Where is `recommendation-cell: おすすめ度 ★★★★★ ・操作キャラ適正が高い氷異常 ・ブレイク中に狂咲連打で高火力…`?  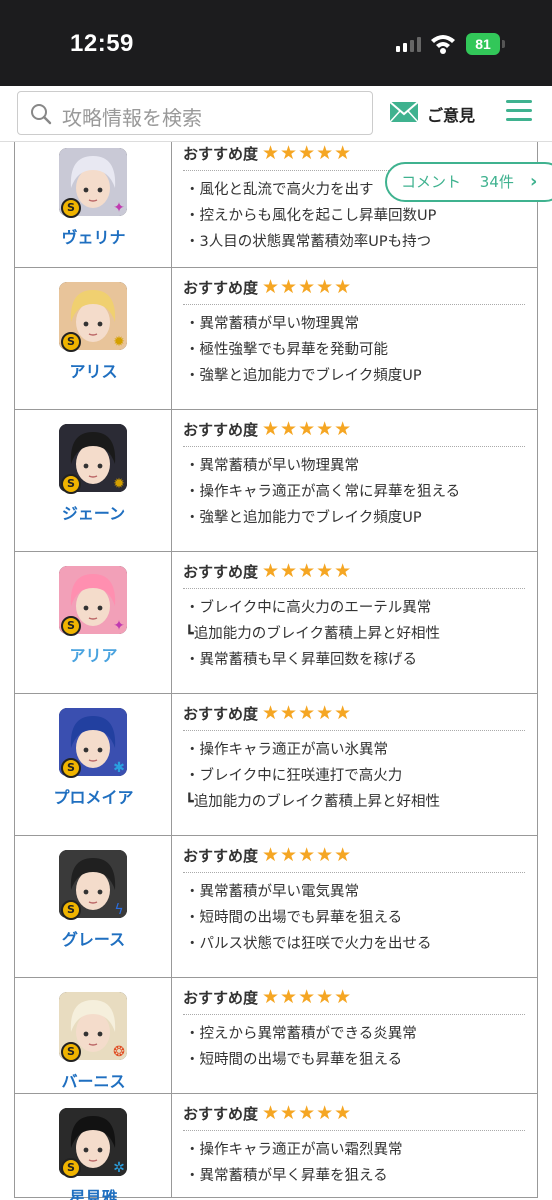
recommendation-cell: おすすめ度 ★★★★★ ・操作キャラ適正が高い氷異常 ・ブレイク中に狂咲連打で高火力… is located at coordinates (354, 764).